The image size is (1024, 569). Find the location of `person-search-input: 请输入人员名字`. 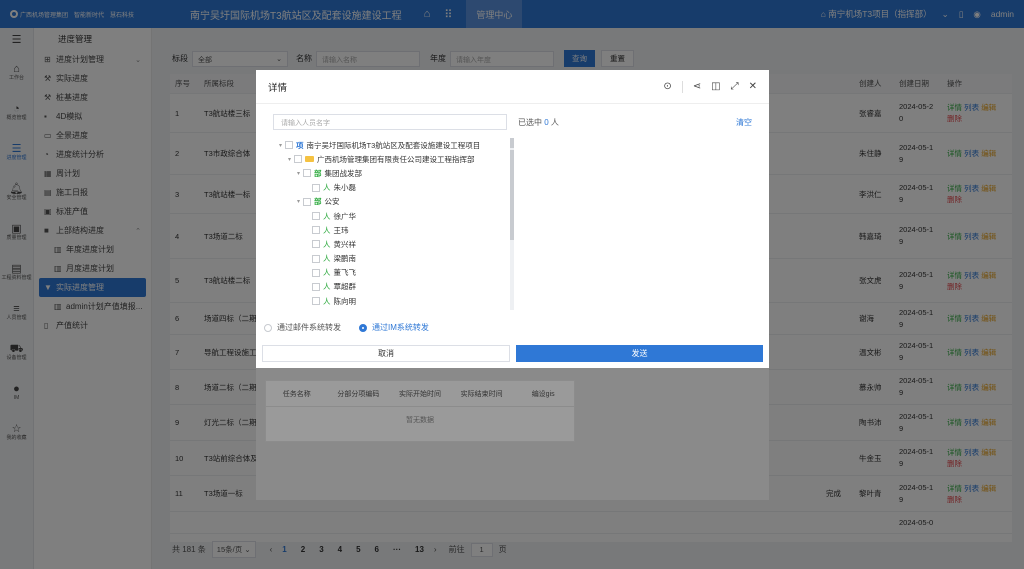

person-search-input: 请输入人员名字 is located at coordinates (390, 122).